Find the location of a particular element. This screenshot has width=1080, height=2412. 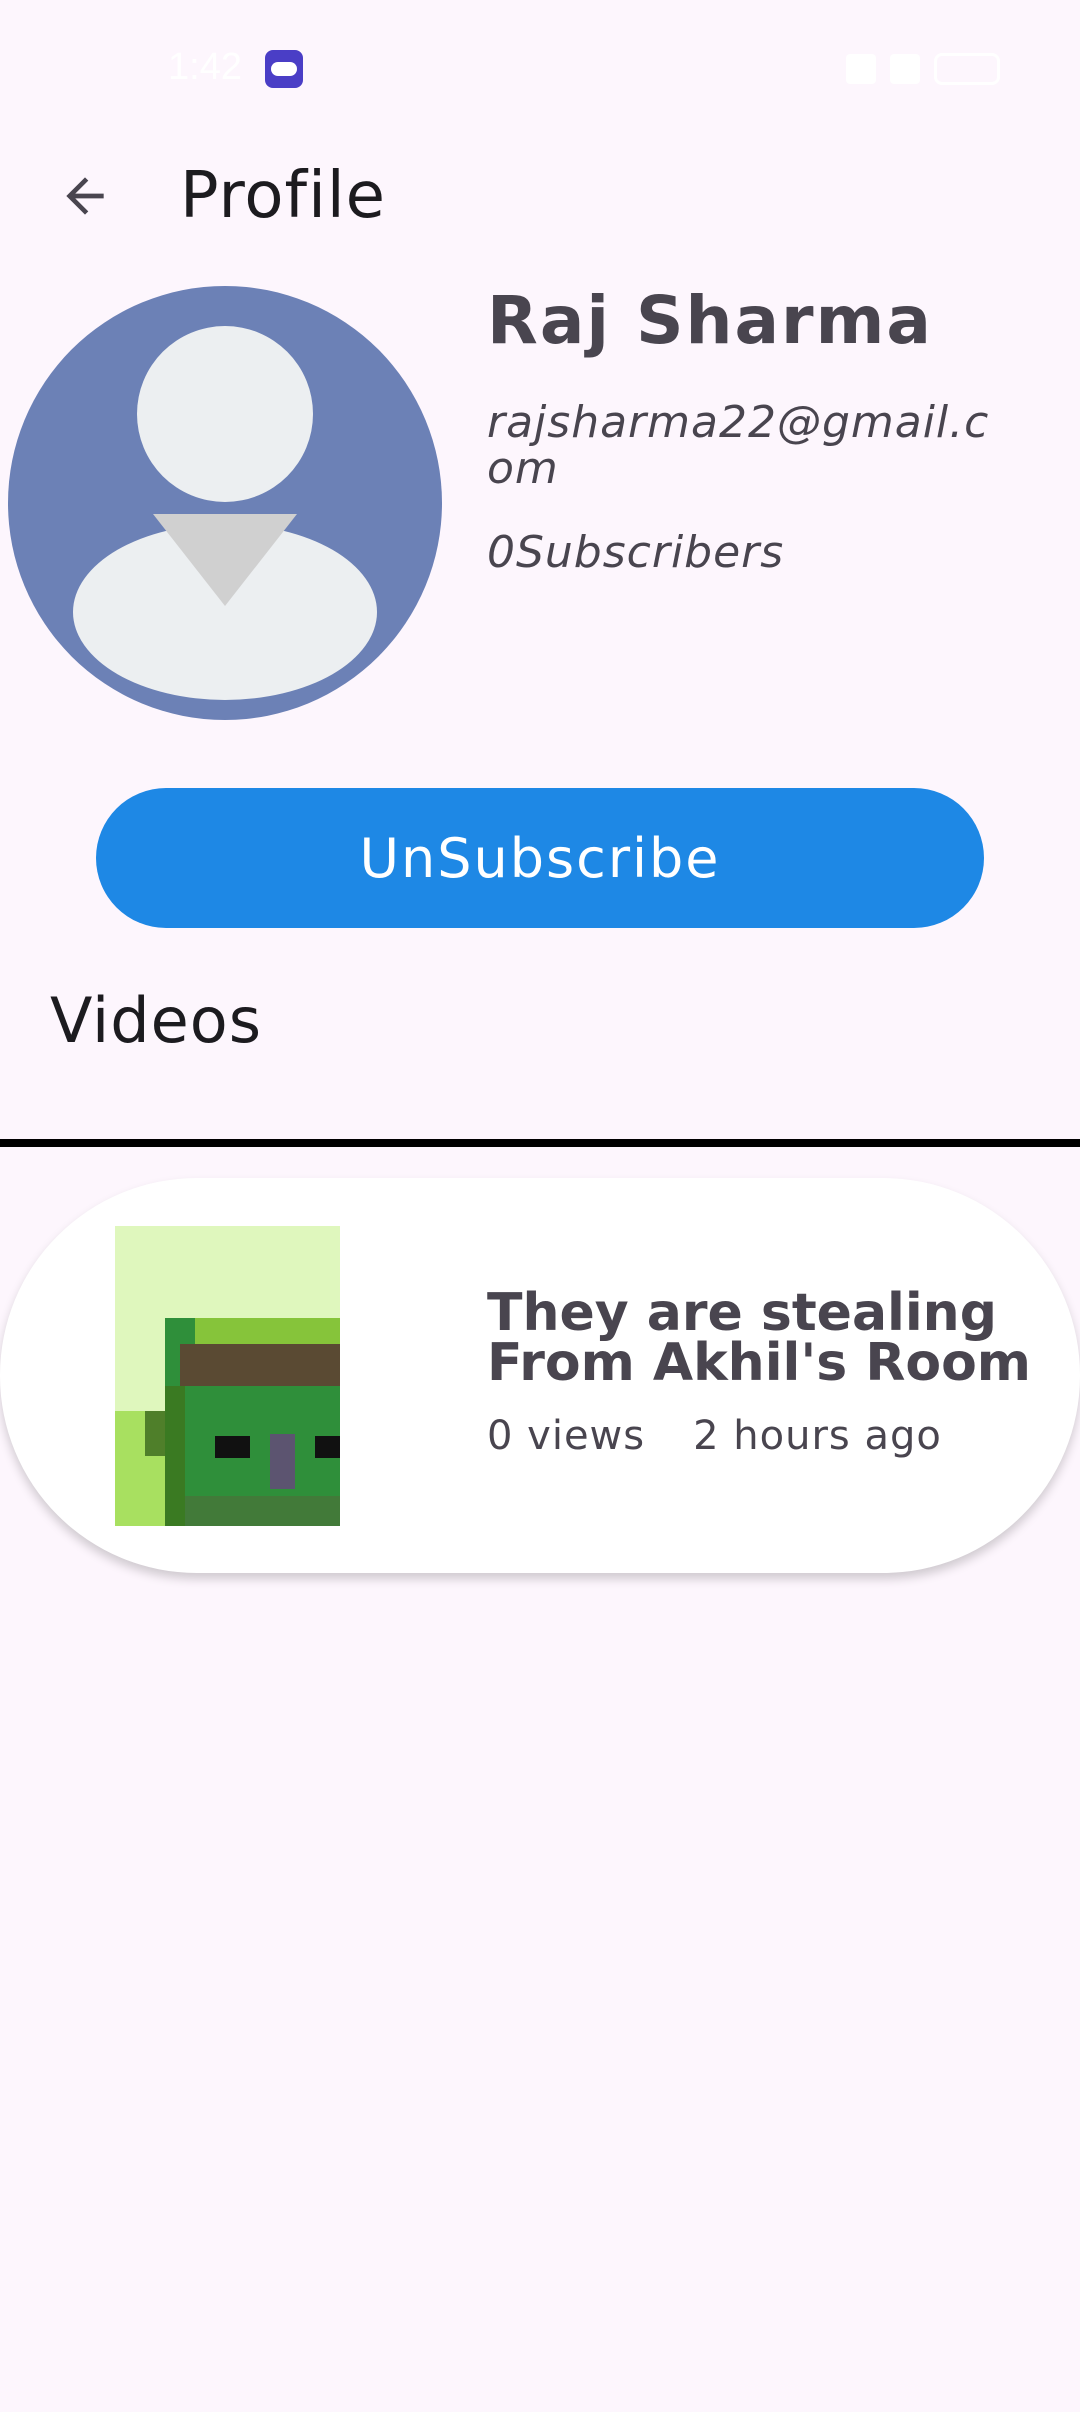

video-thumbnail is located at coordinates (227, 1376).